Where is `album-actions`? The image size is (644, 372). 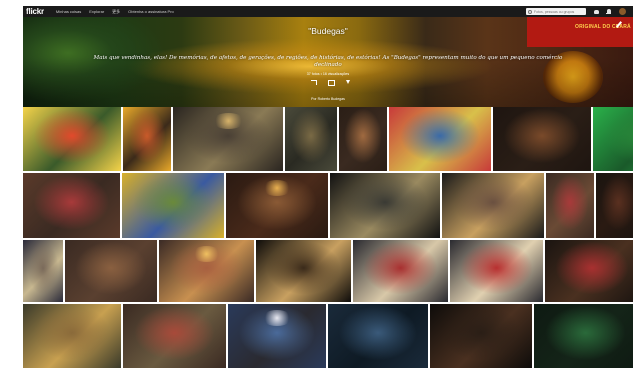 album-actions is located at coordinates (331, 83).